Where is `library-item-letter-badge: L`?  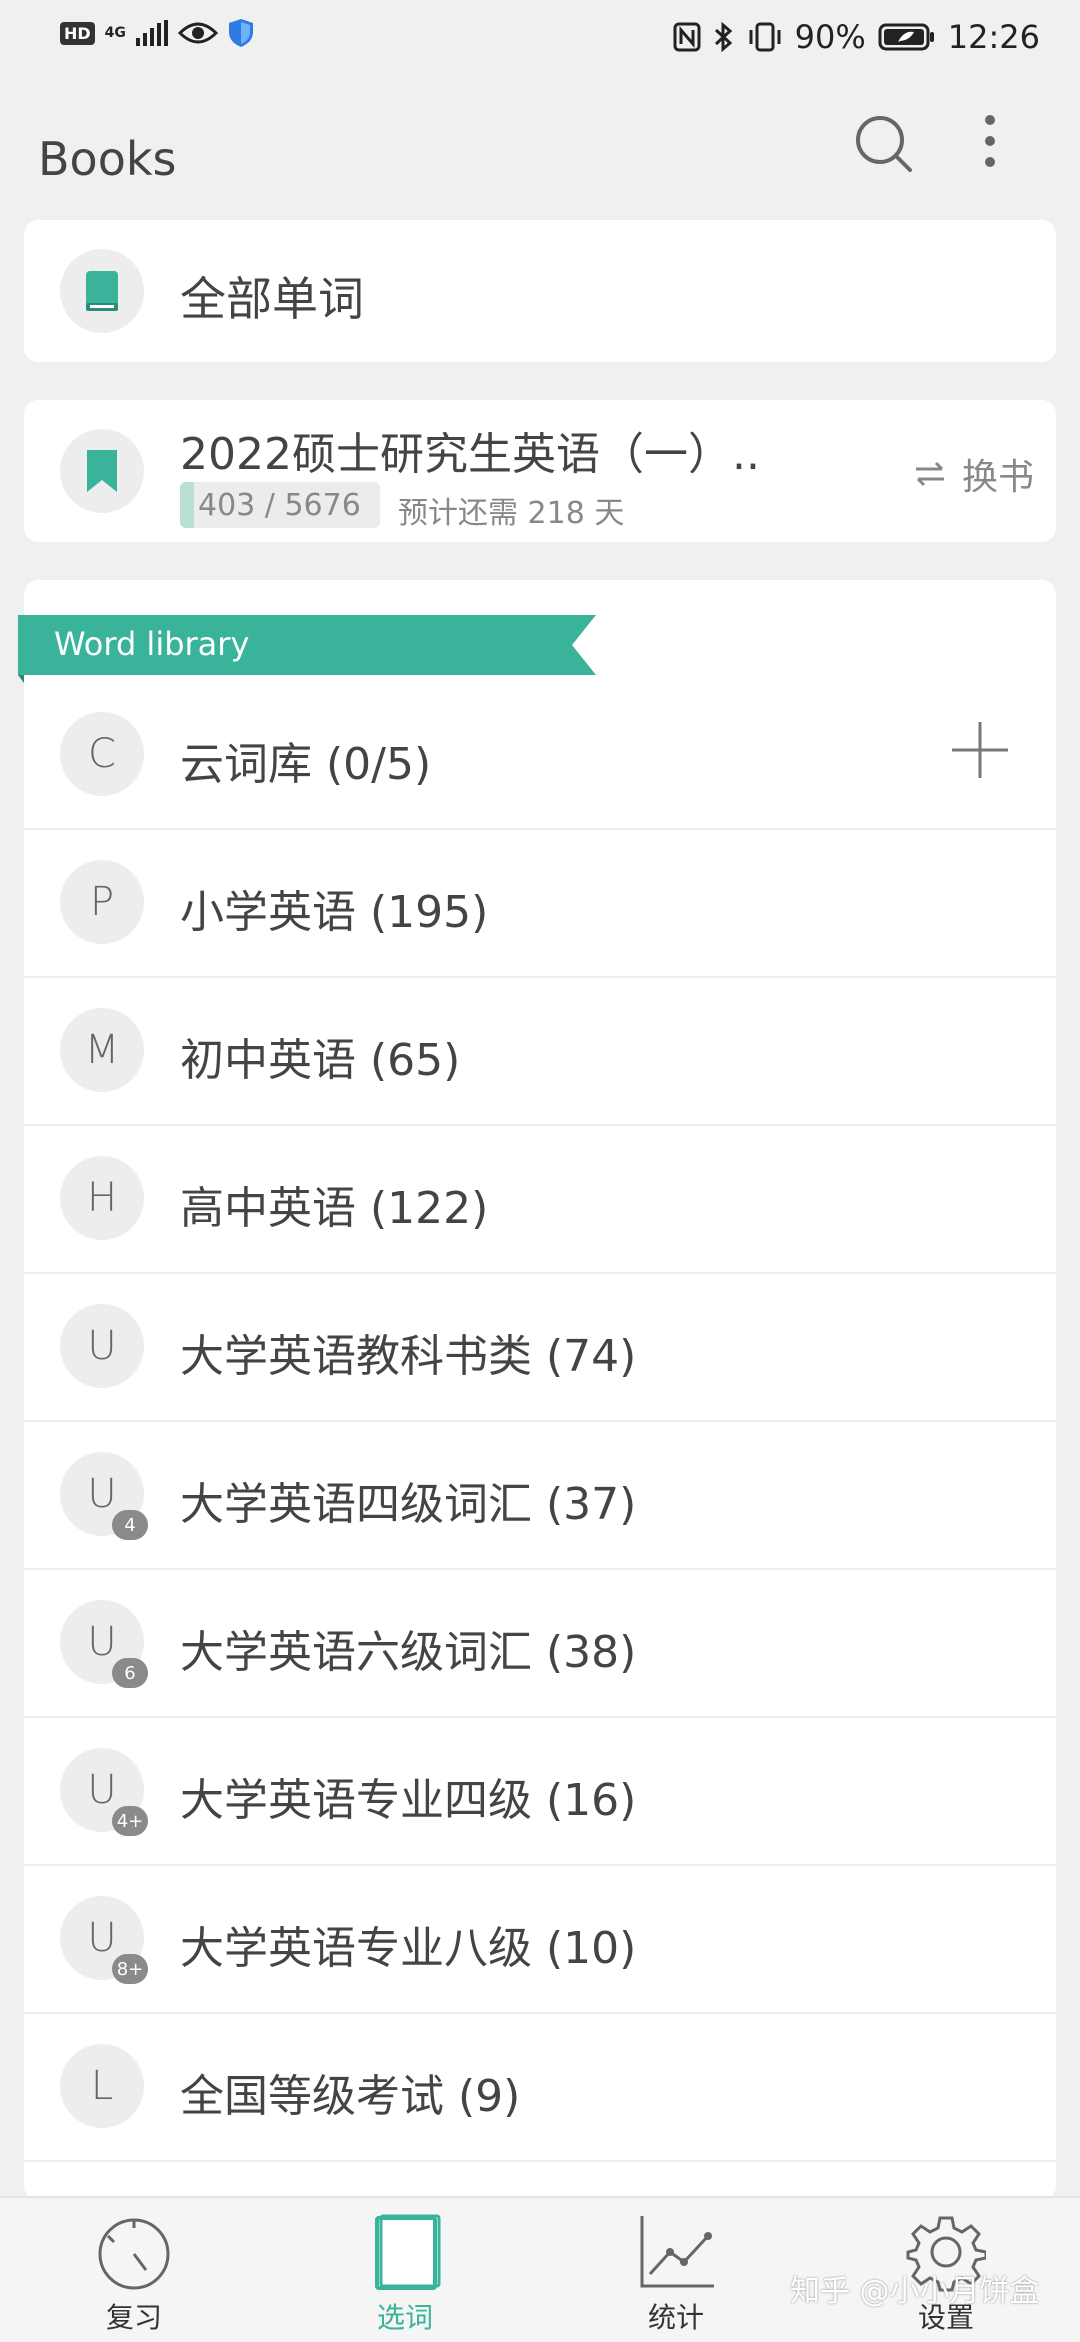
library-item-letter-badge: L is located at coordinates (102, 2086).